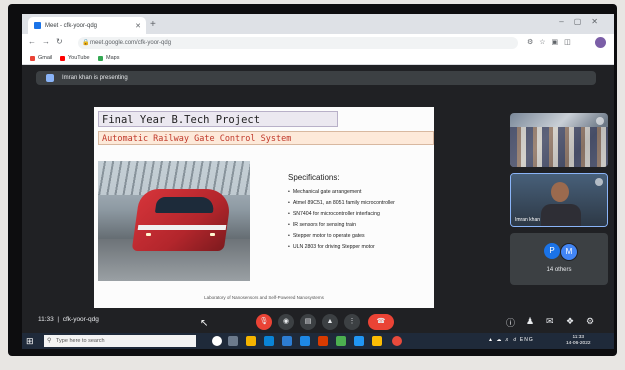 This screenshot has width=625, height=370. I want to click on toolbar-action-icons: ⚙☆▣◫, so click(552, 42).